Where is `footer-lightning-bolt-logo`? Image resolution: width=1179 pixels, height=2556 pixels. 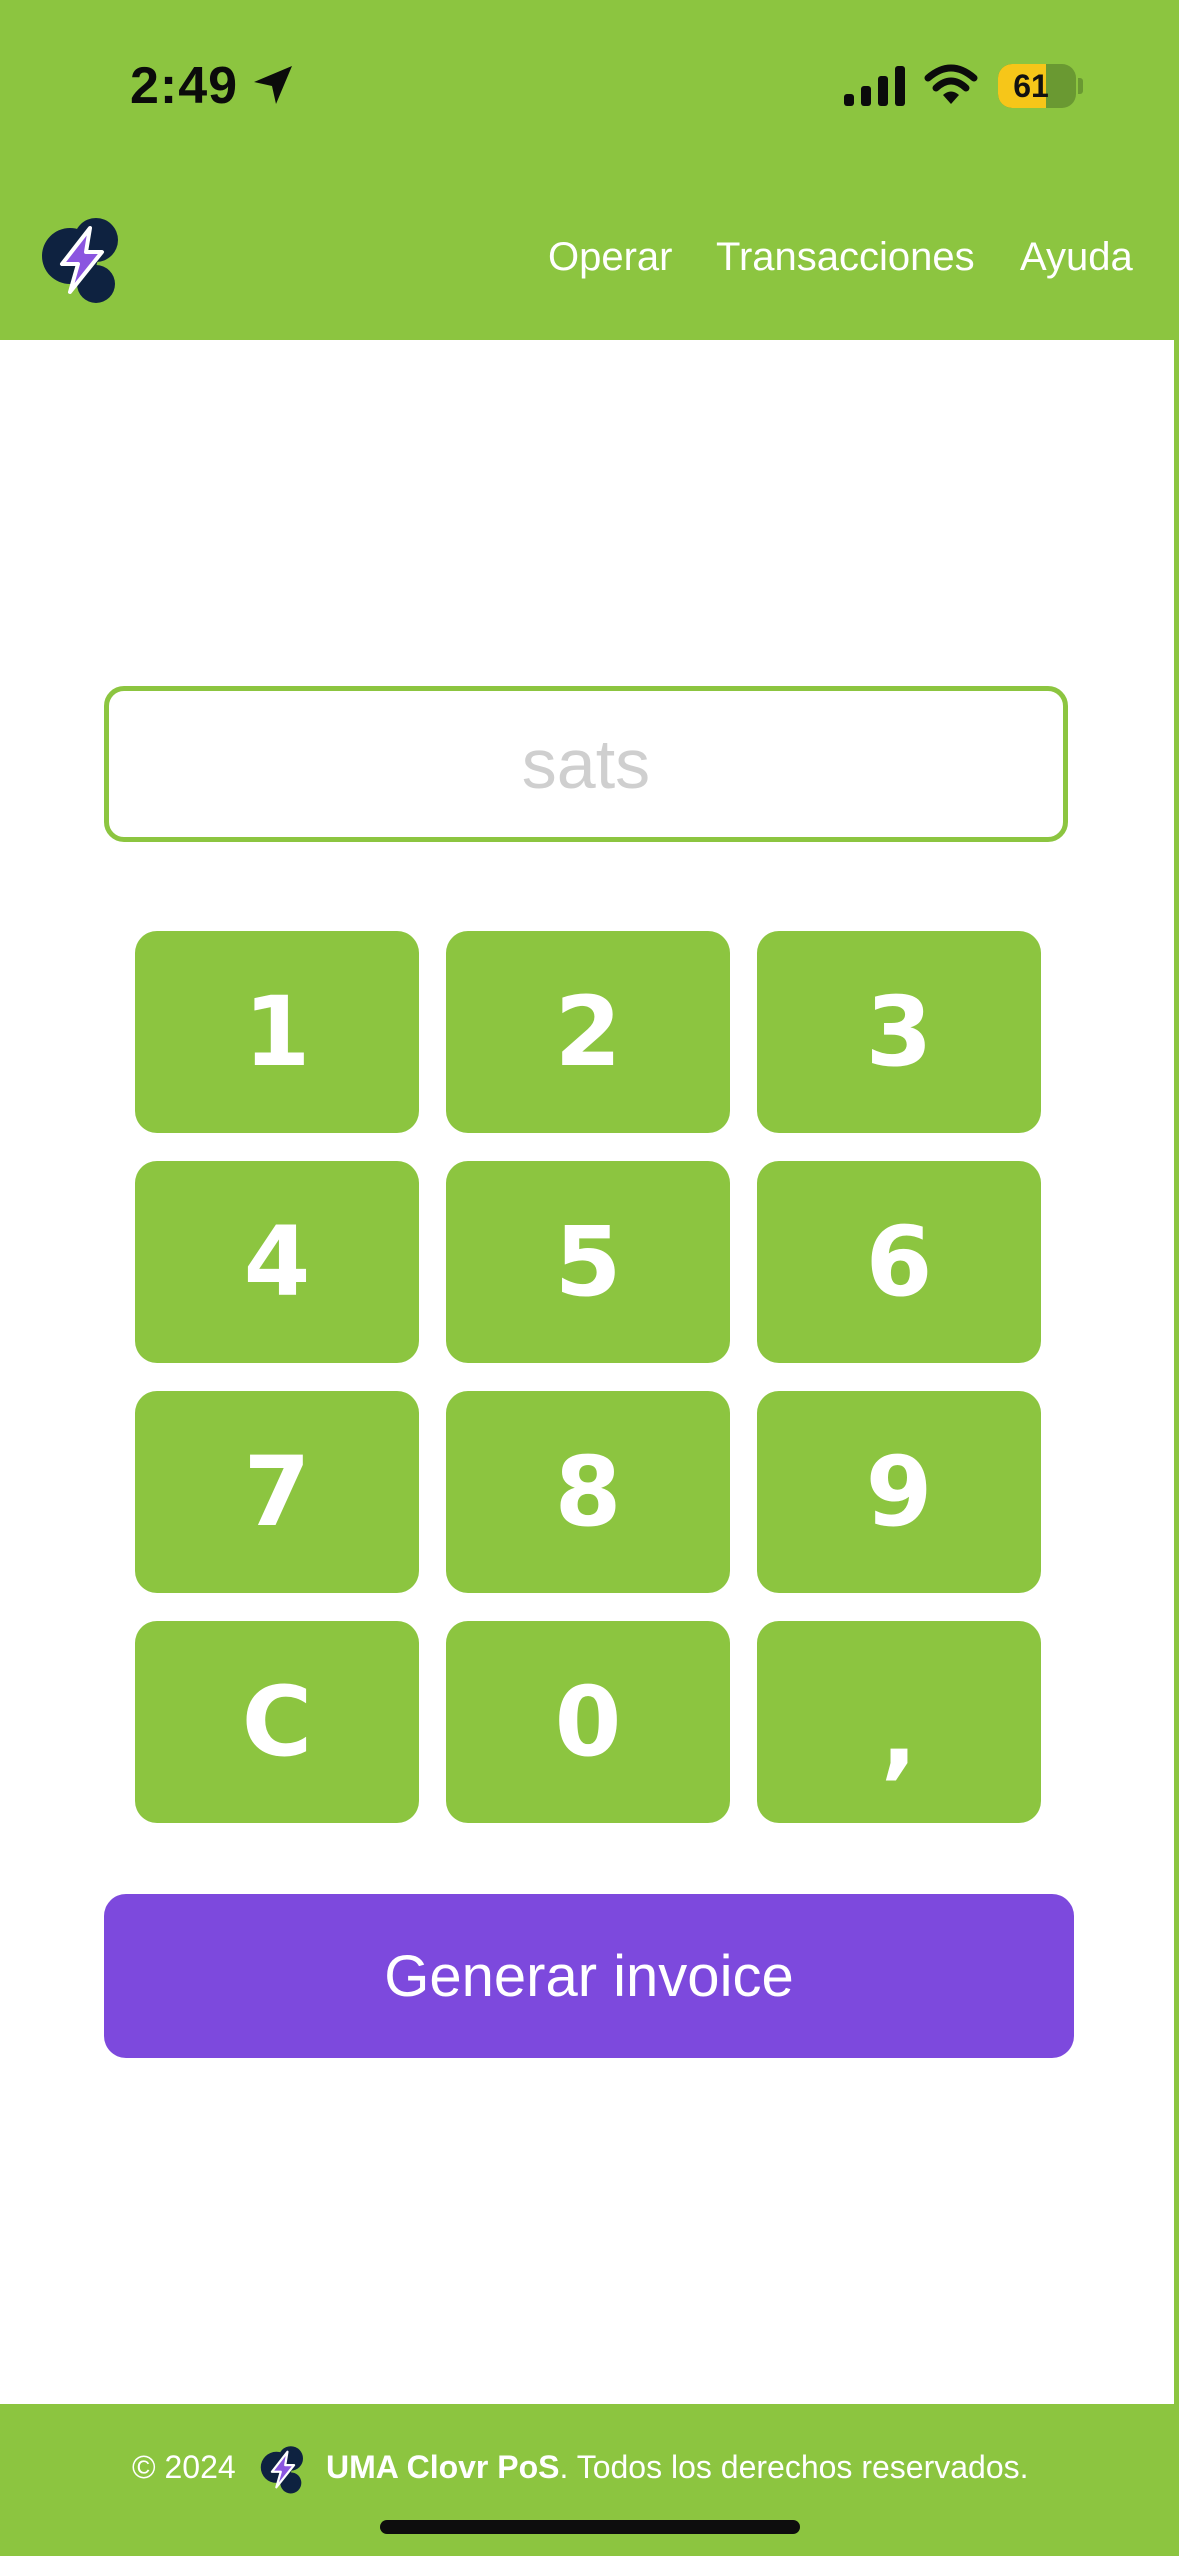 footer-lightning-bolt-logo is located at coordinates (281, 2470).